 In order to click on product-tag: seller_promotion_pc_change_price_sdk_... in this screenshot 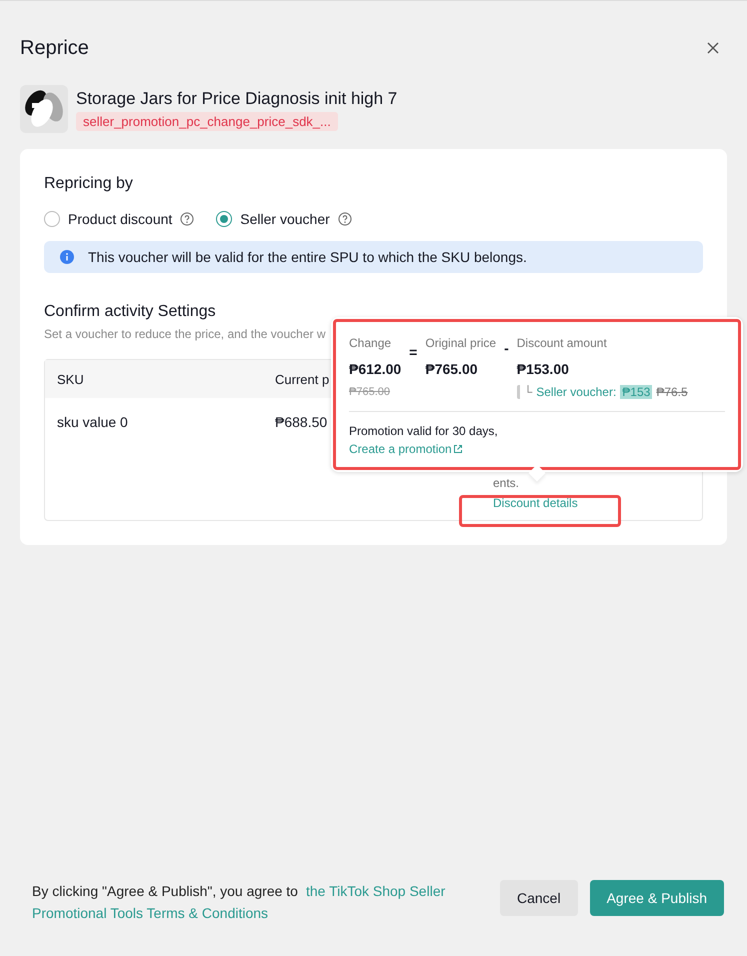, I will do `click(207, 121)`.